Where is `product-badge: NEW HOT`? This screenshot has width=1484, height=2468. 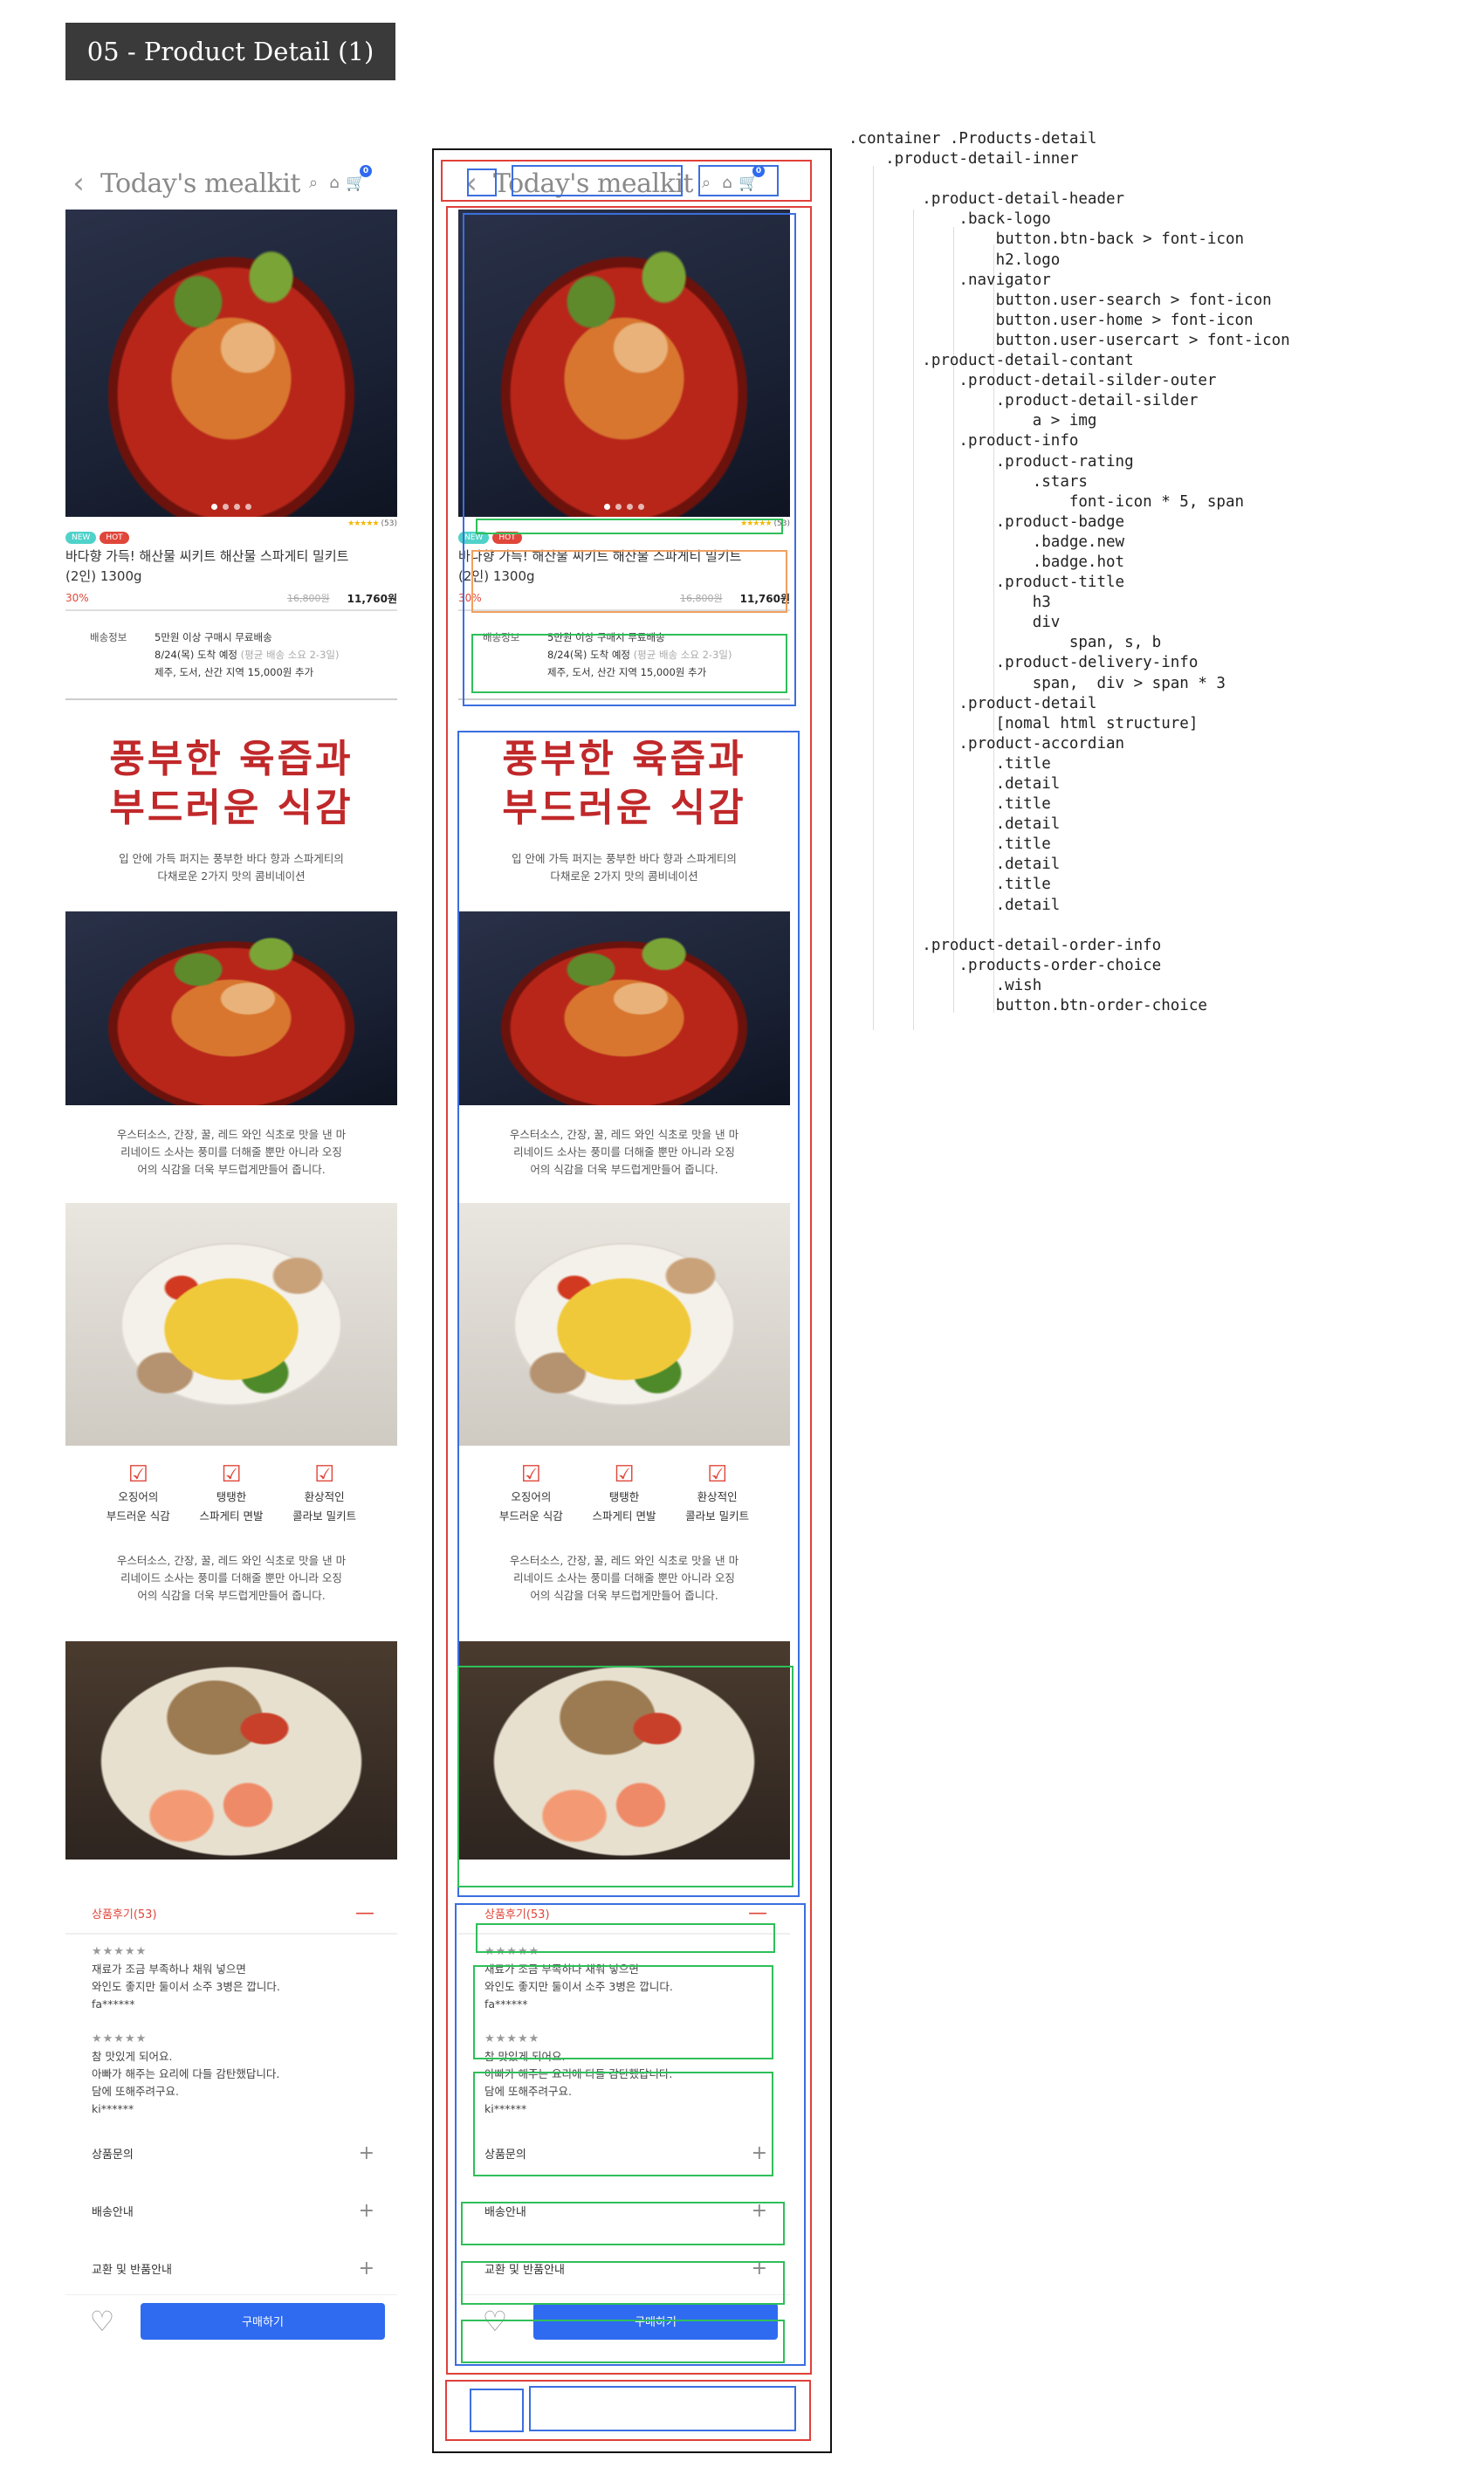 product-badge: NEW HOT is located at coordinates (231, 538).